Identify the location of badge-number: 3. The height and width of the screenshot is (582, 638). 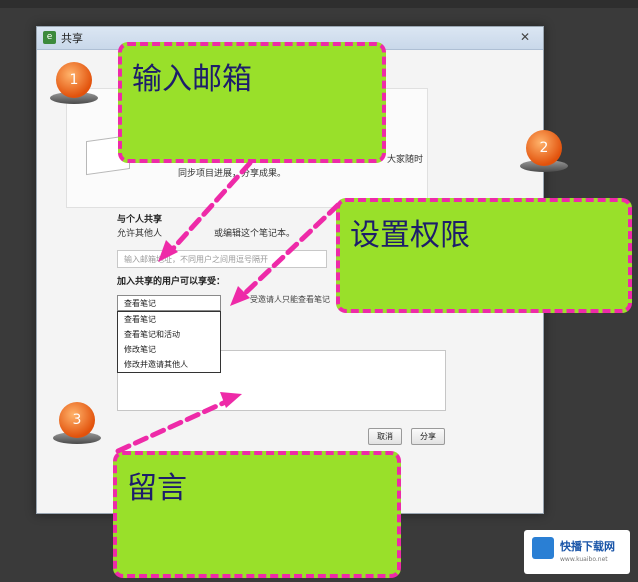
(77, 420).